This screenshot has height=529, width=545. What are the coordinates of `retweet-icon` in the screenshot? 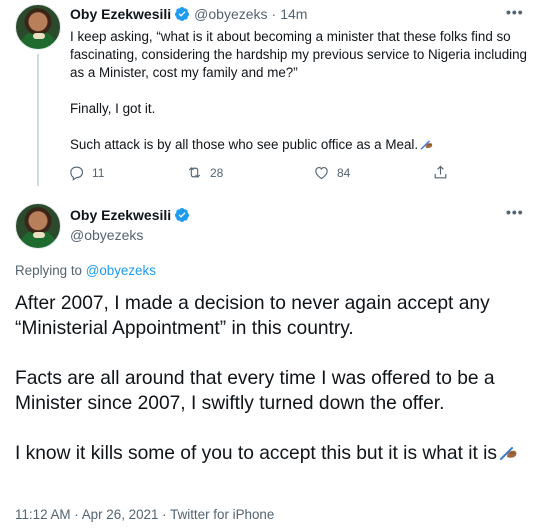 It's located at (194, 172).